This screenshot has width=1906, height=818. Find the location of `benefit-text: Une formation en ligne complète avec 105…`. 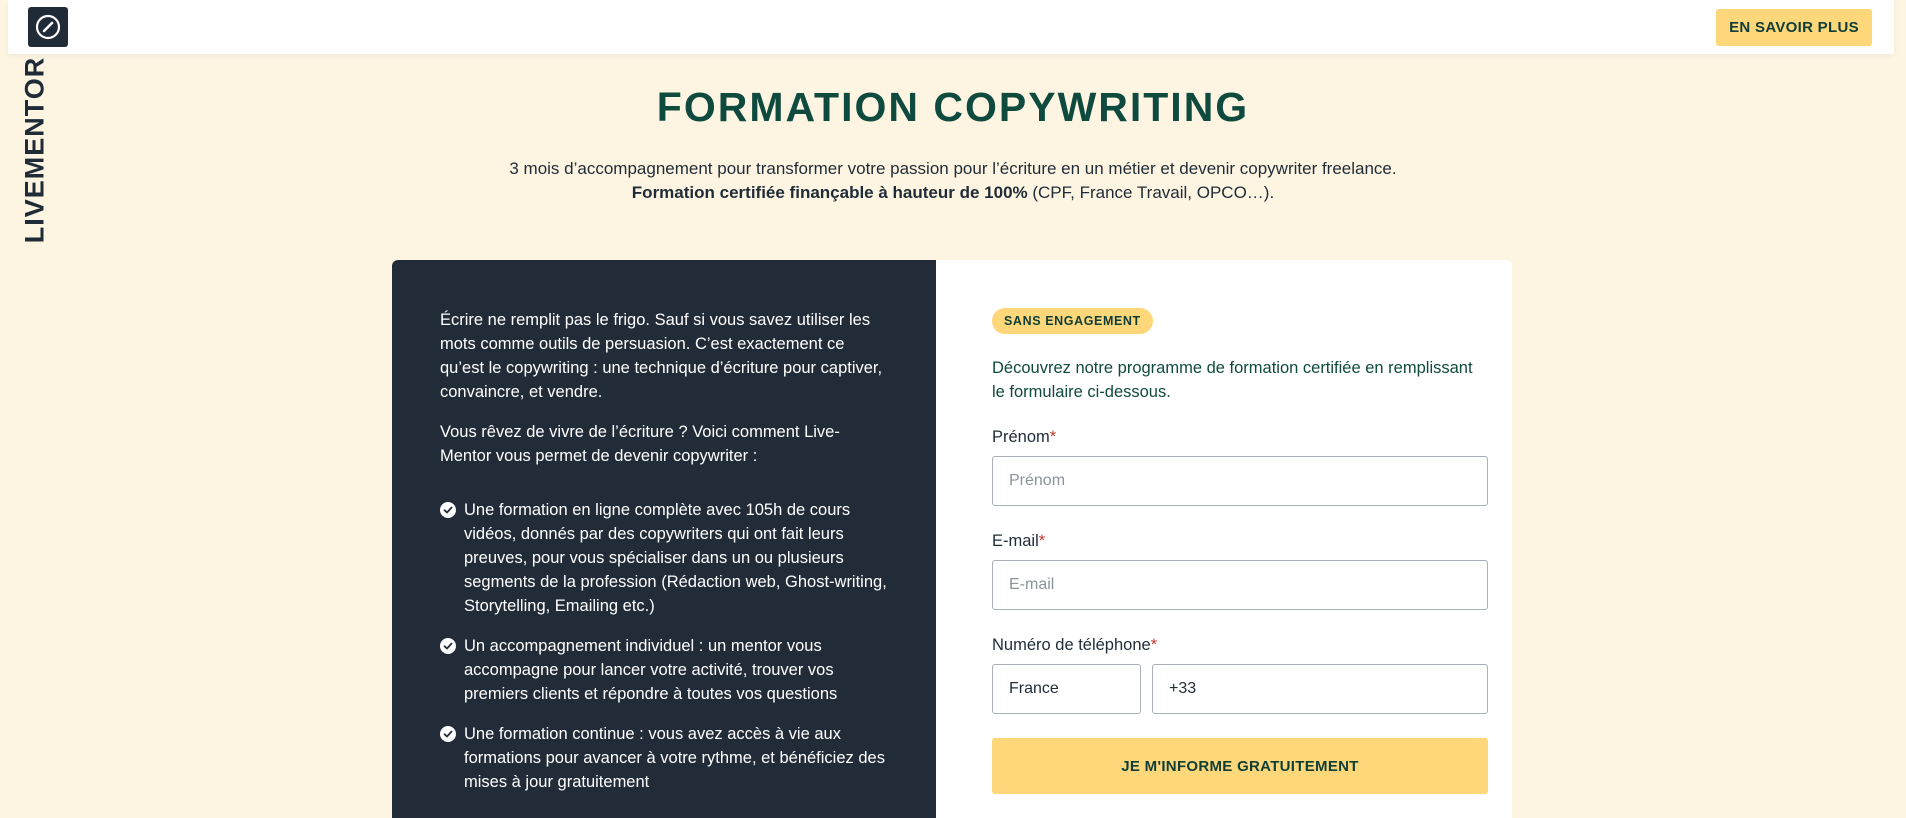

benefit-text: Une formation en ligne complète avec 105… is located at coordinates (675, 558).